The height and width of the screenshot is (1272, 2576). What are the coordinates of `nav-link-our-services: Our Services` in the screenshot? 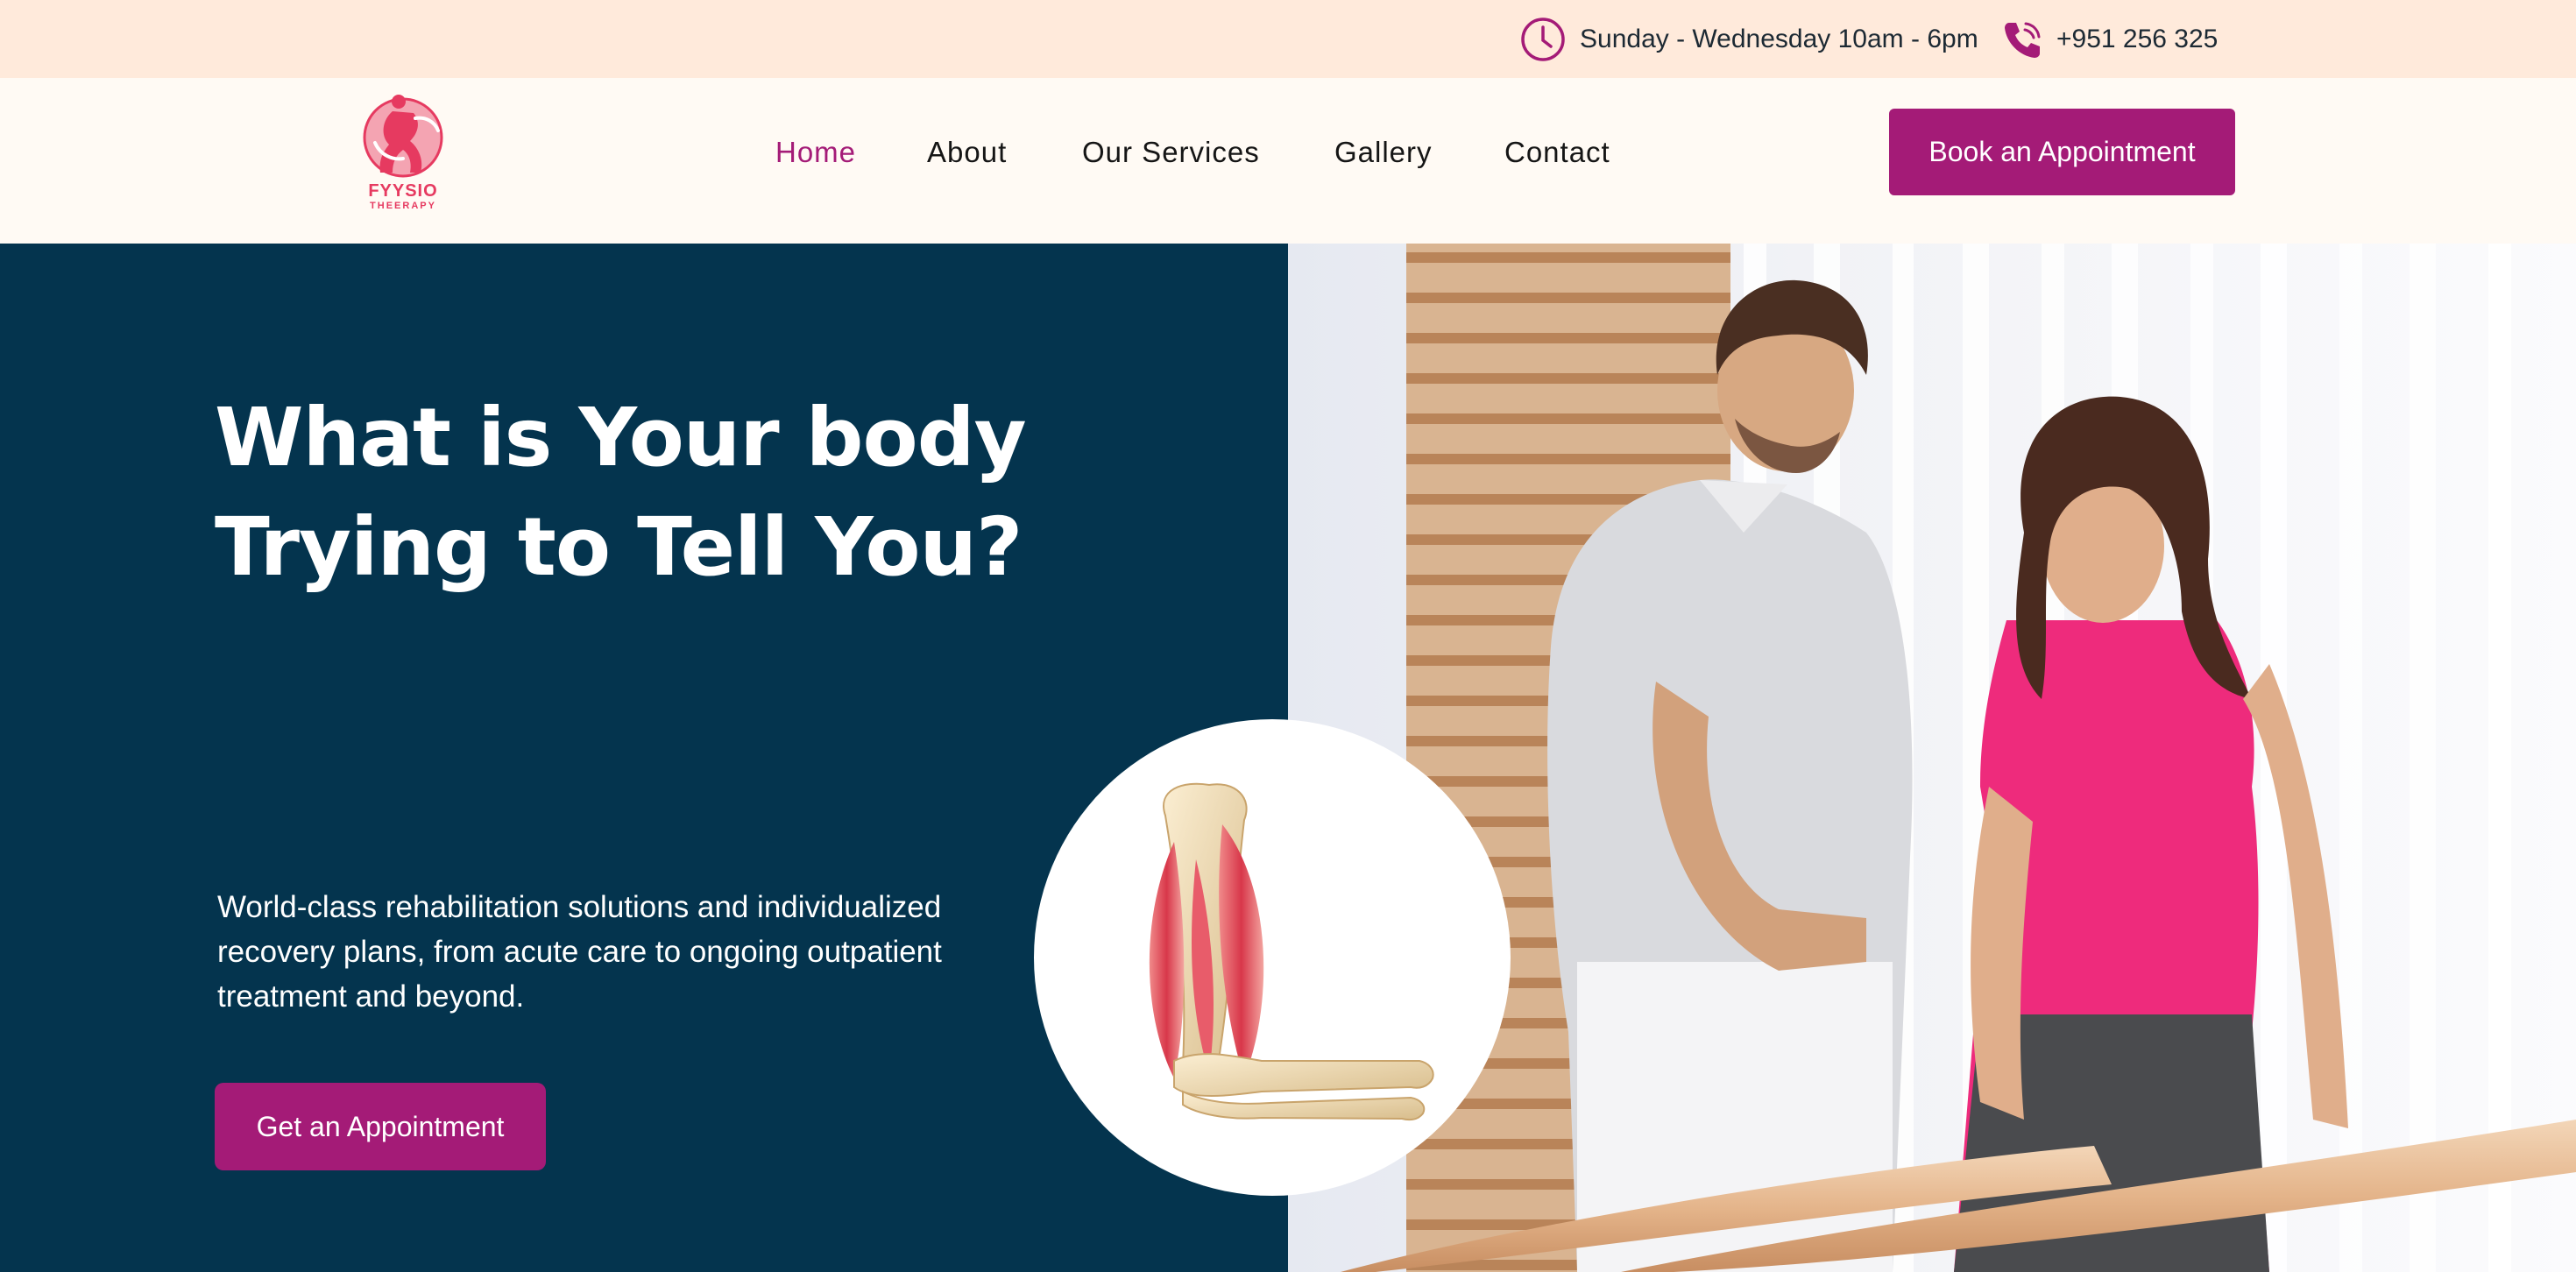 It's located at (1171, 152).